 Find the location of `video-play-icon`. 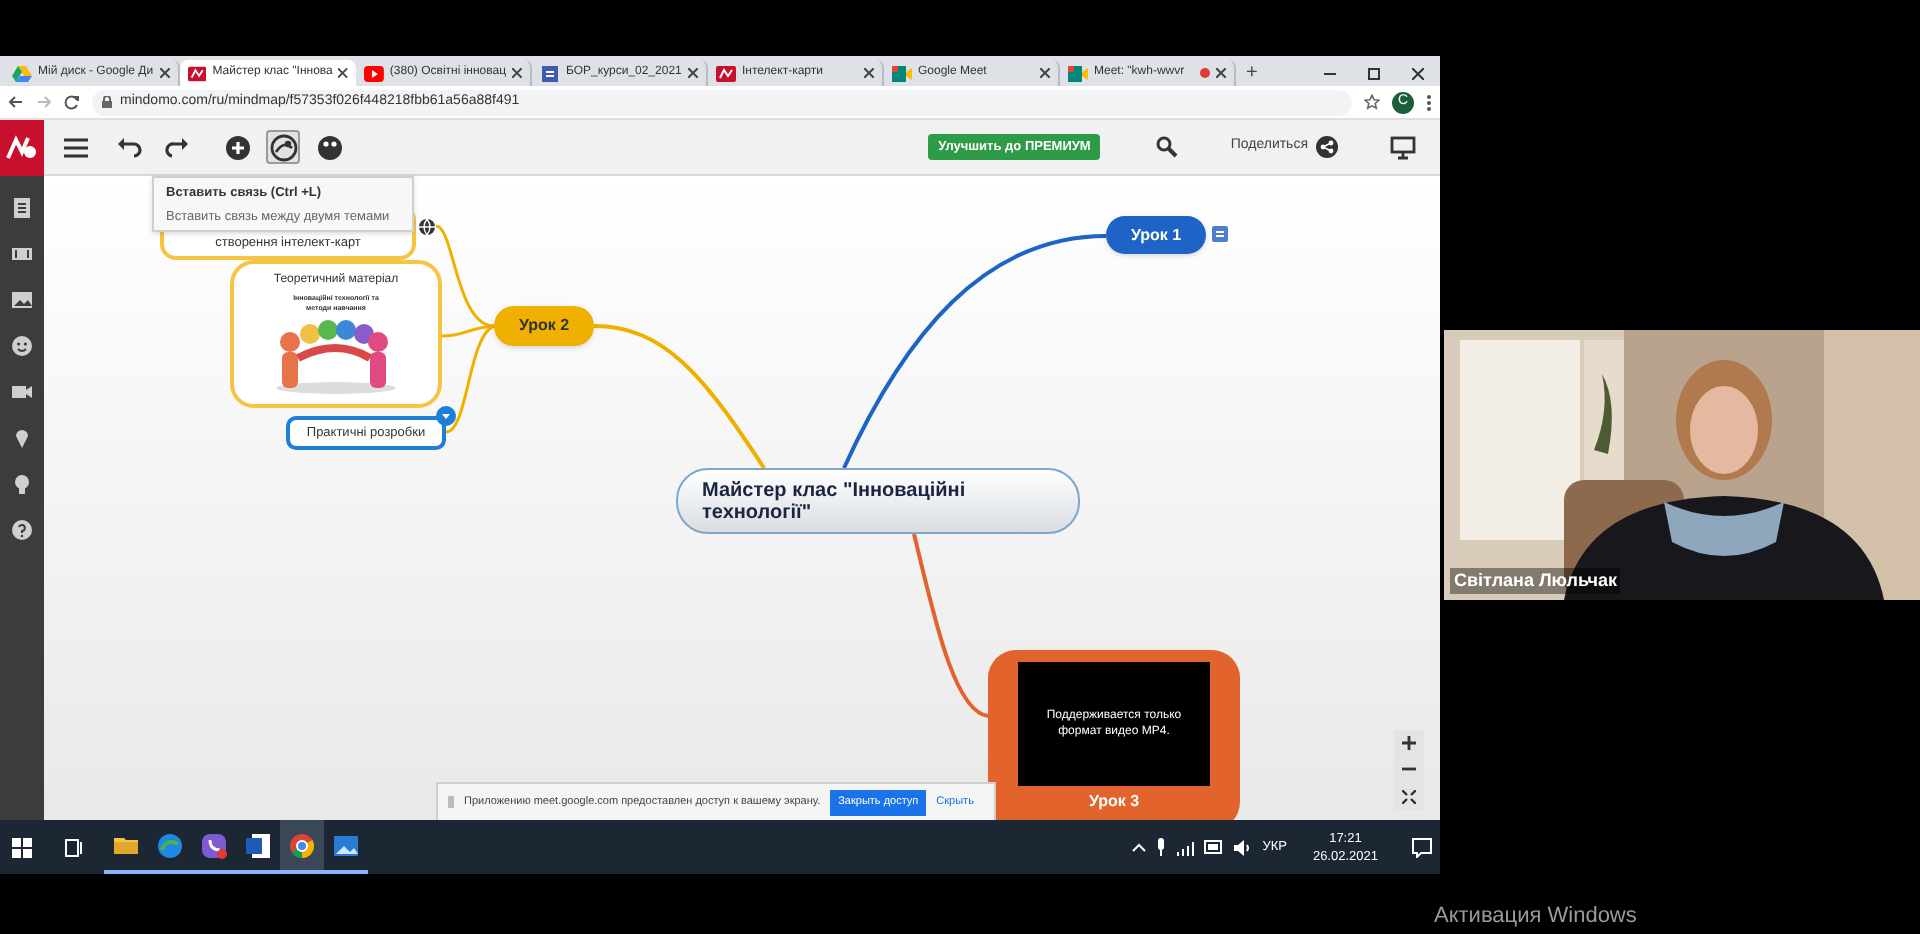

video-play-icon is located at coordinates (374, 73).